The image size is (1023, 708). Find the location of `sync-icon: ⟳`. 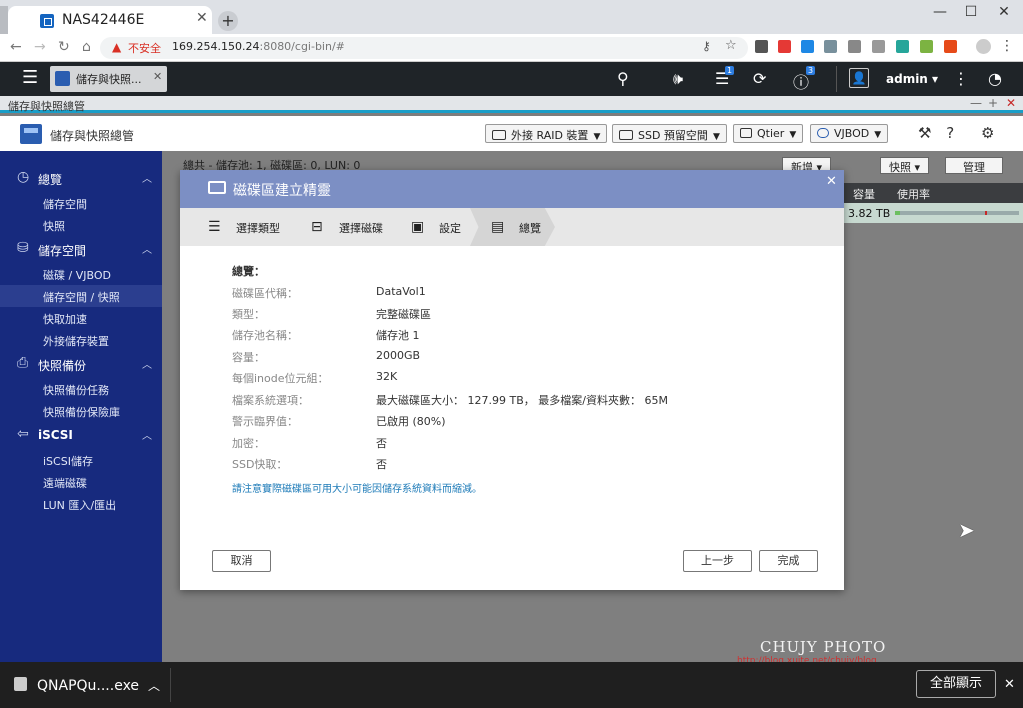

sync-icon: ⟳ is located at coordinates (759, 78).